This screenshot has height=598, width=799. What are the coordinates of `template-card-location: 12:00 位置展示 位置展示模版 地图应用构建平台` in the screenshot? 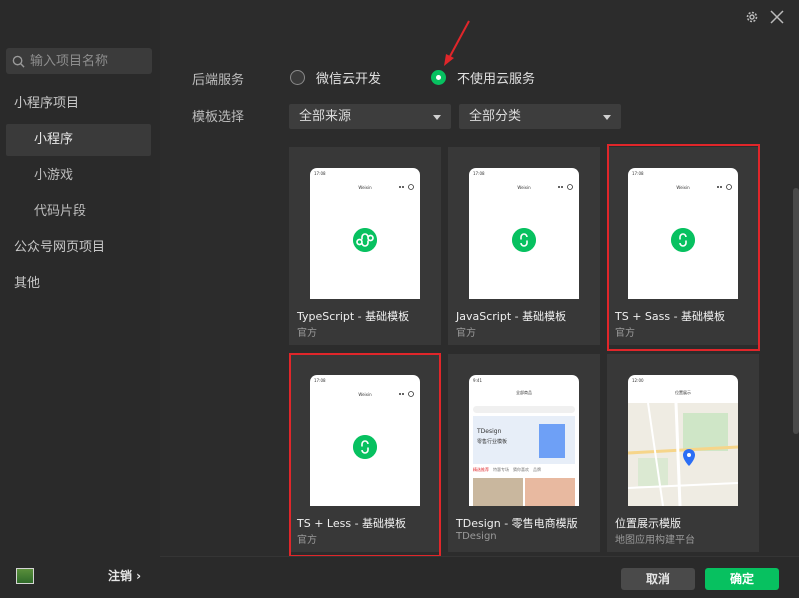 It's located at (683, 453).